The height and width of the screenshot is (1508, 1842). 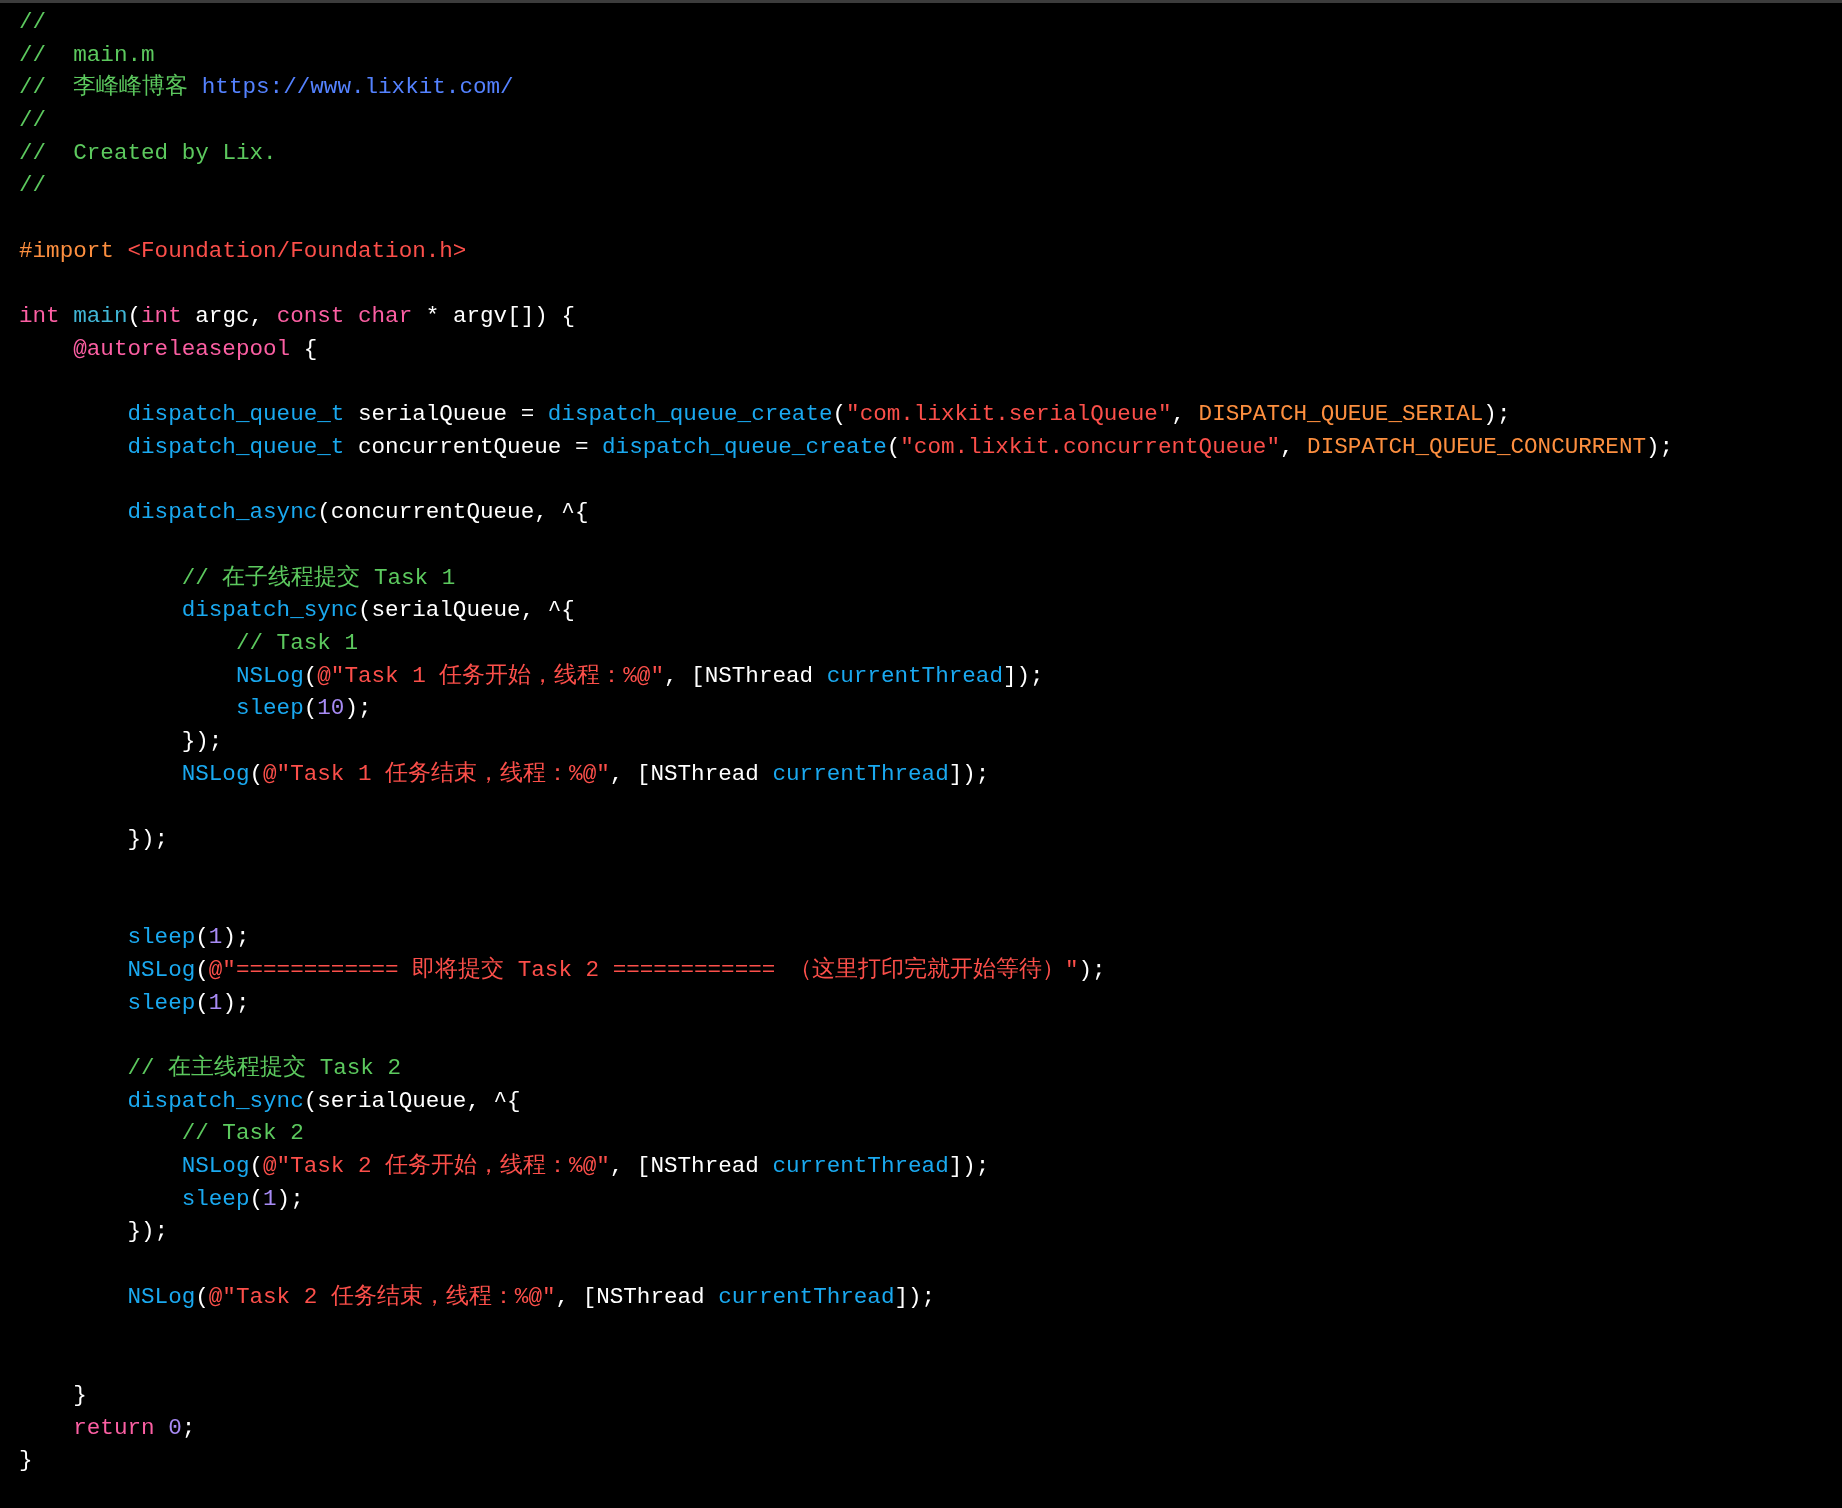 I want to click on code-comment: // Task 2, so click(x=242, y=1133).